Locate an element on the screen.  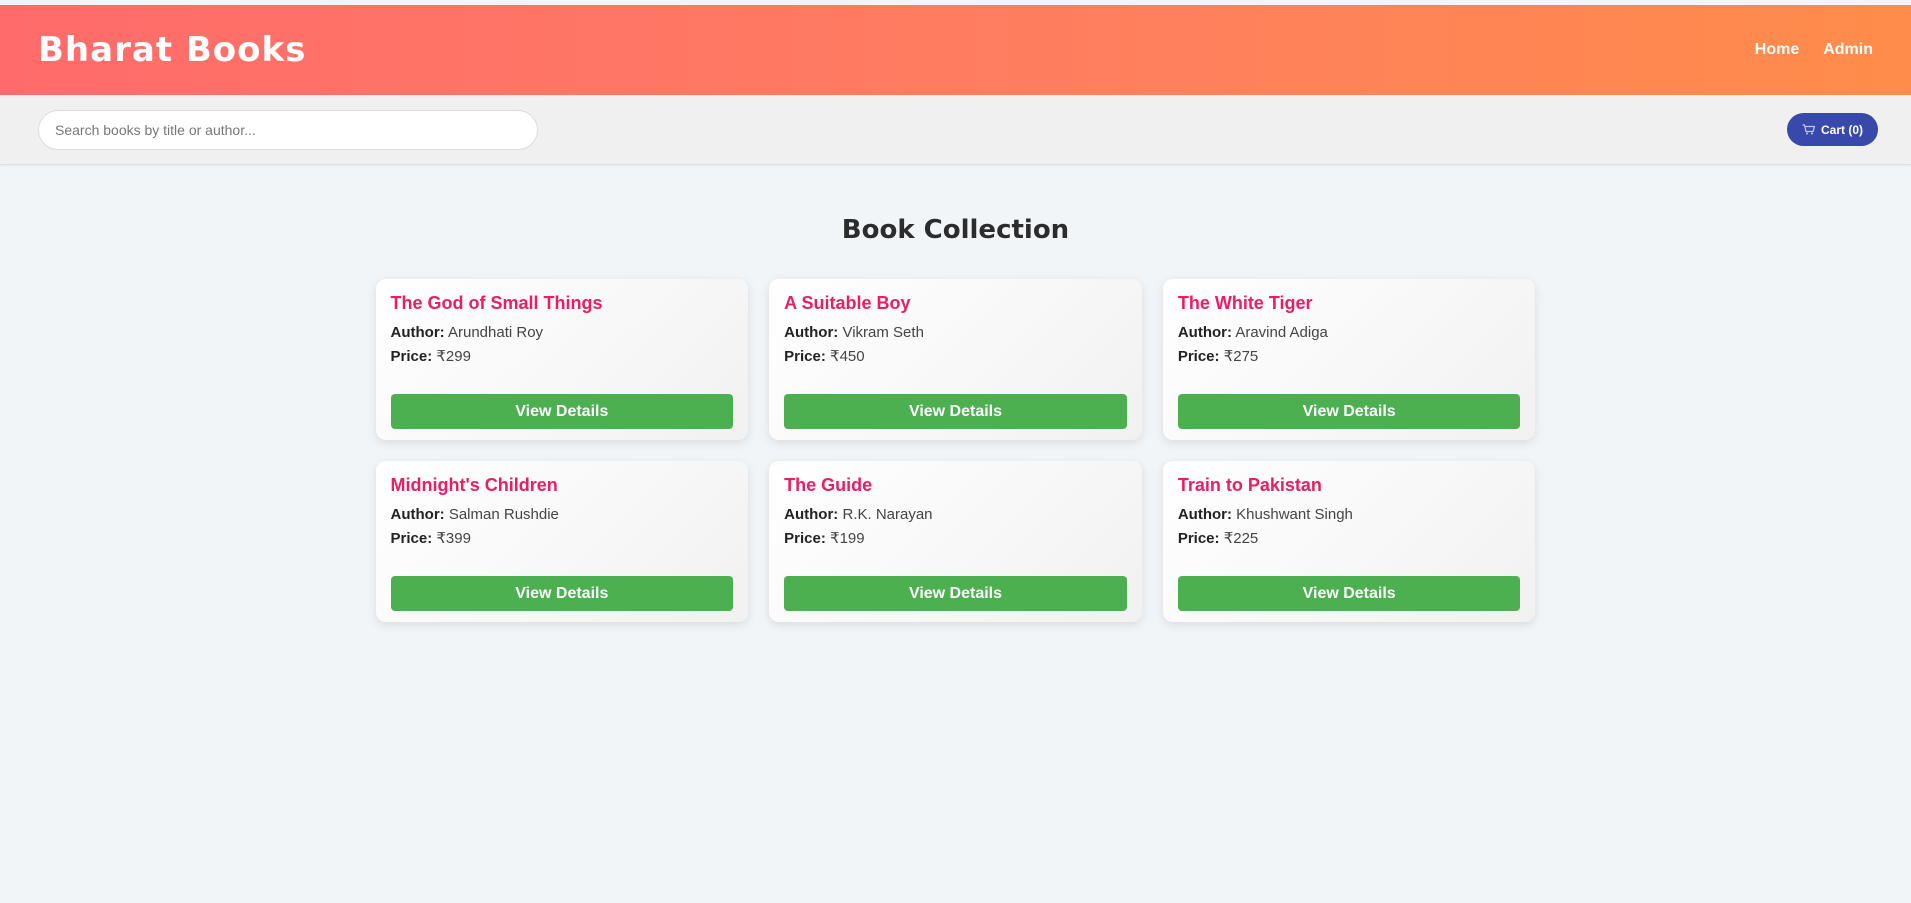
search-toolbar: Cart (0) is located at coordinates (955, 130).